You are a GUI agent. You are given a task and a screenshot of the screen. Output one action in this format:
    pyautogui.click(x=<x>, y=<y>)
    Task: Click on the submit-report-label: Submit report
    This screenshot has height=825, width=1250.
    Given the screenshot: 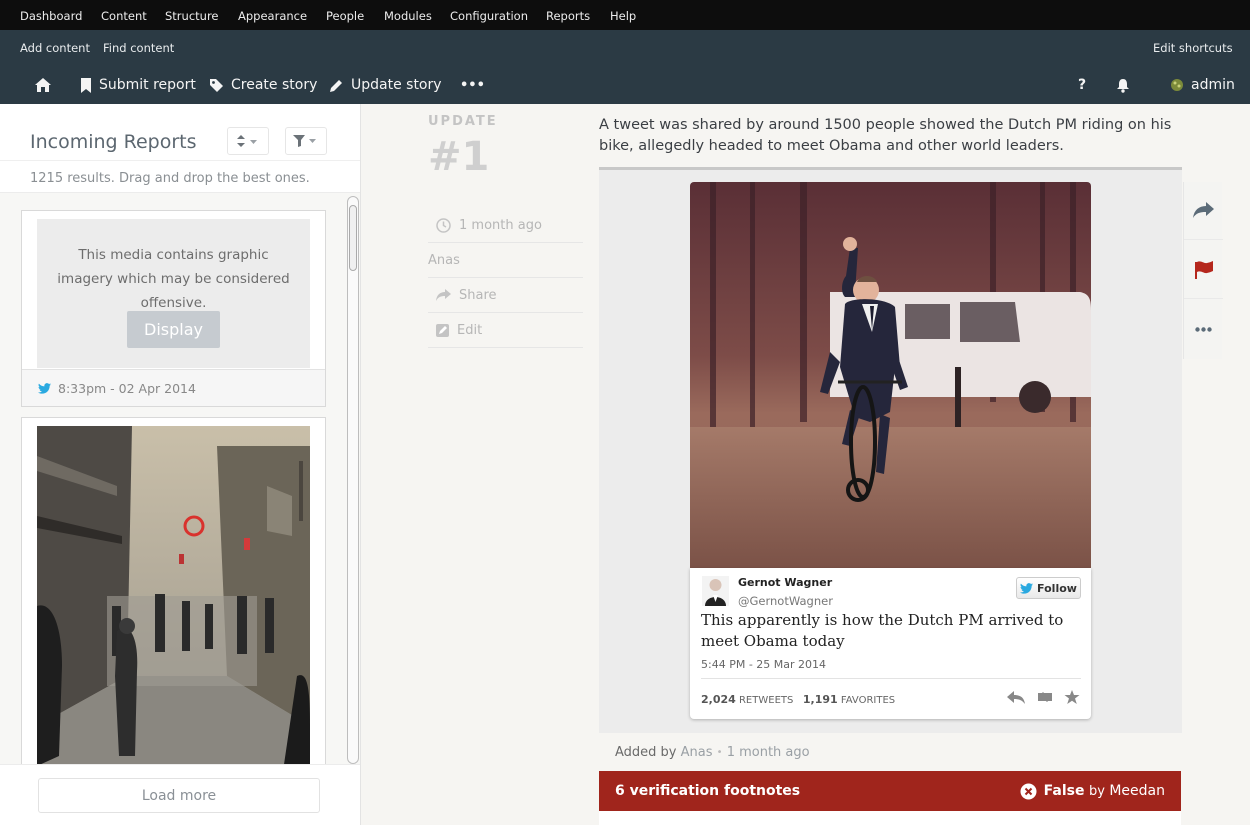 What is the action you would take?
    pyautogui.click(x=147, y=85)
    